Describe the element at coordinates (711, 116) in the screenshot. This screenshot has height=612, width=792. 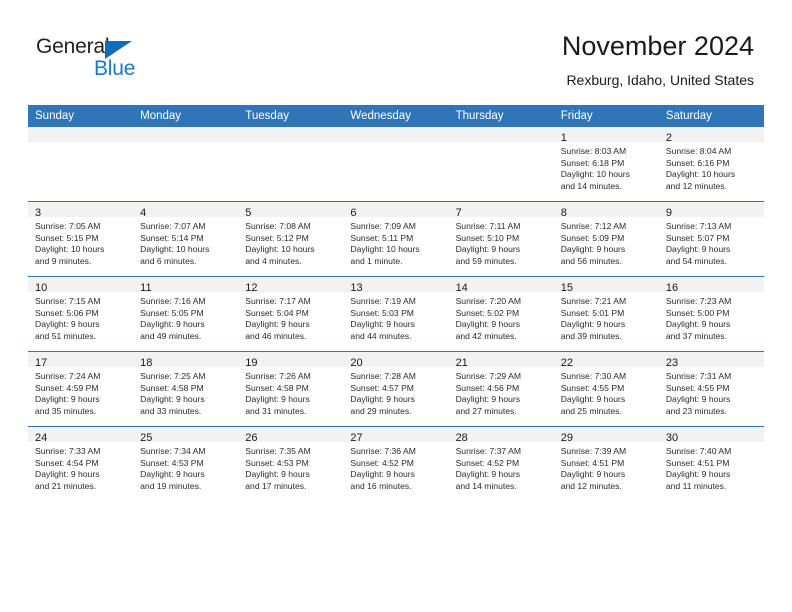
I see `weekday-header-saturday: Saturday` at that location.